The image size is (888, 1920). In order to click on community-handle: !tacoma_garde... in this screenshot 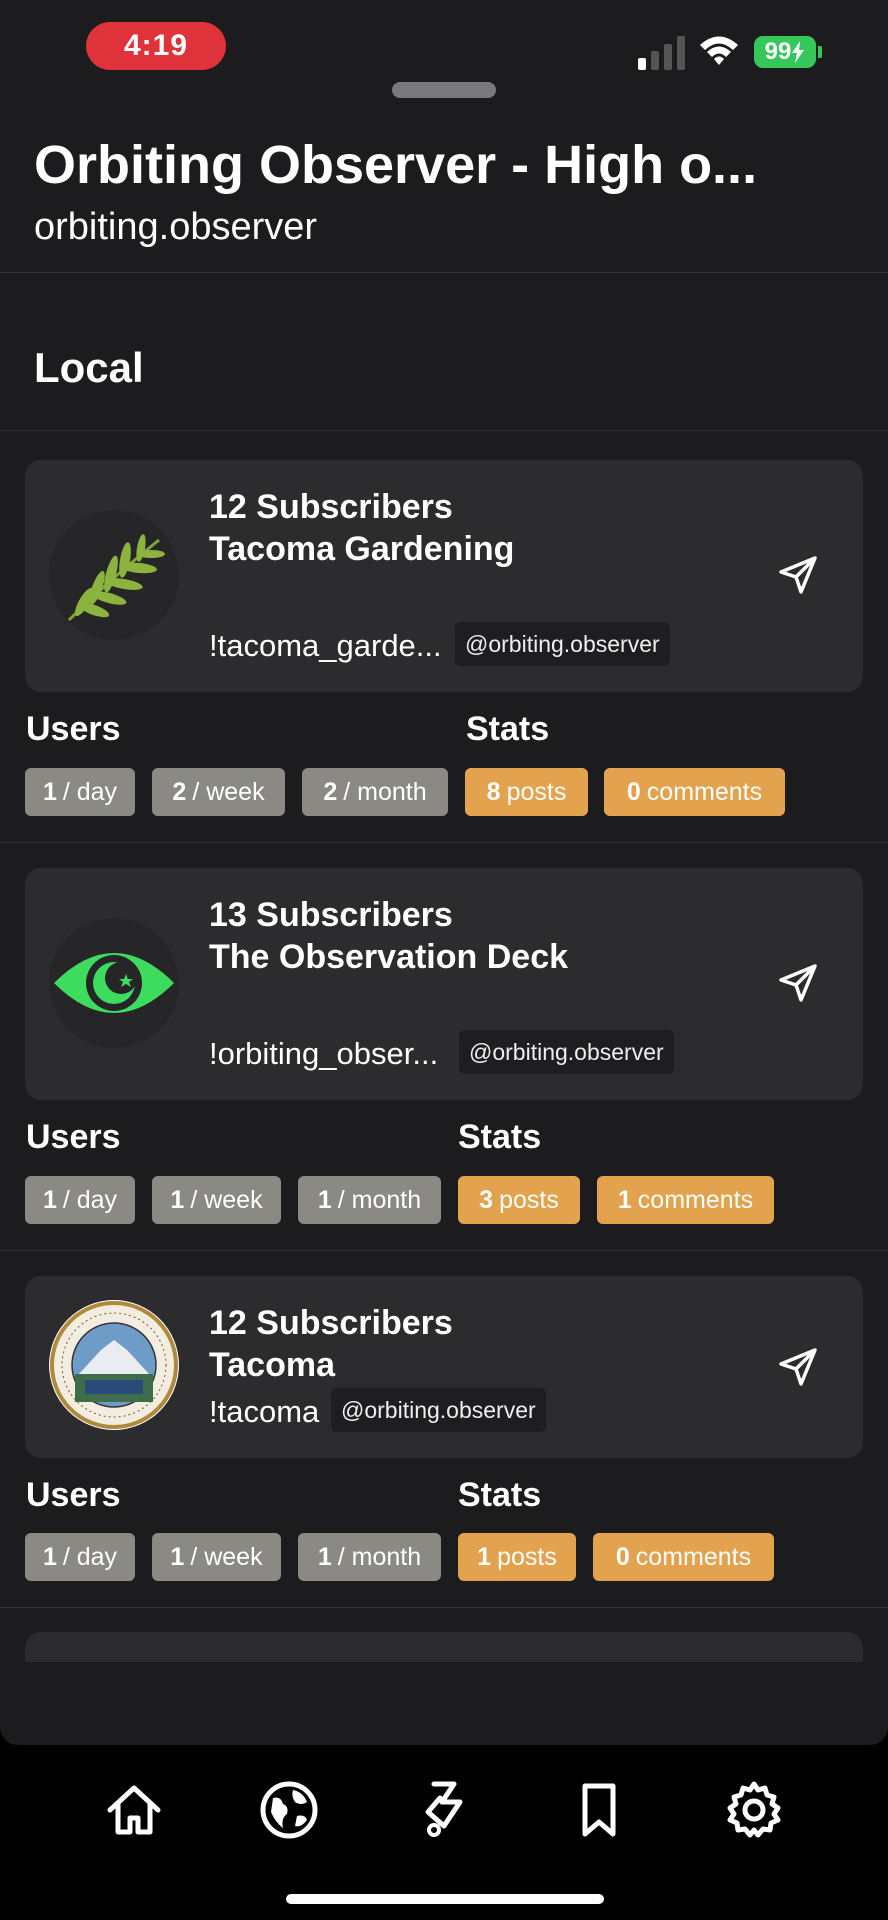, I will do `click(325, 645)`.